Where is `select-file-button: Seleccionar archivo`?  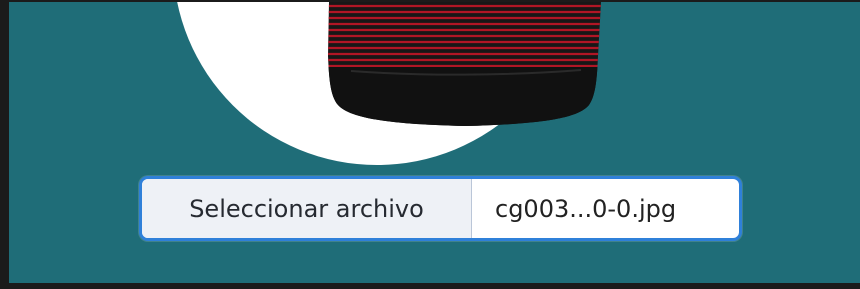 select-file-button: Seleccionar archivo is located at coordinates (307, 208).